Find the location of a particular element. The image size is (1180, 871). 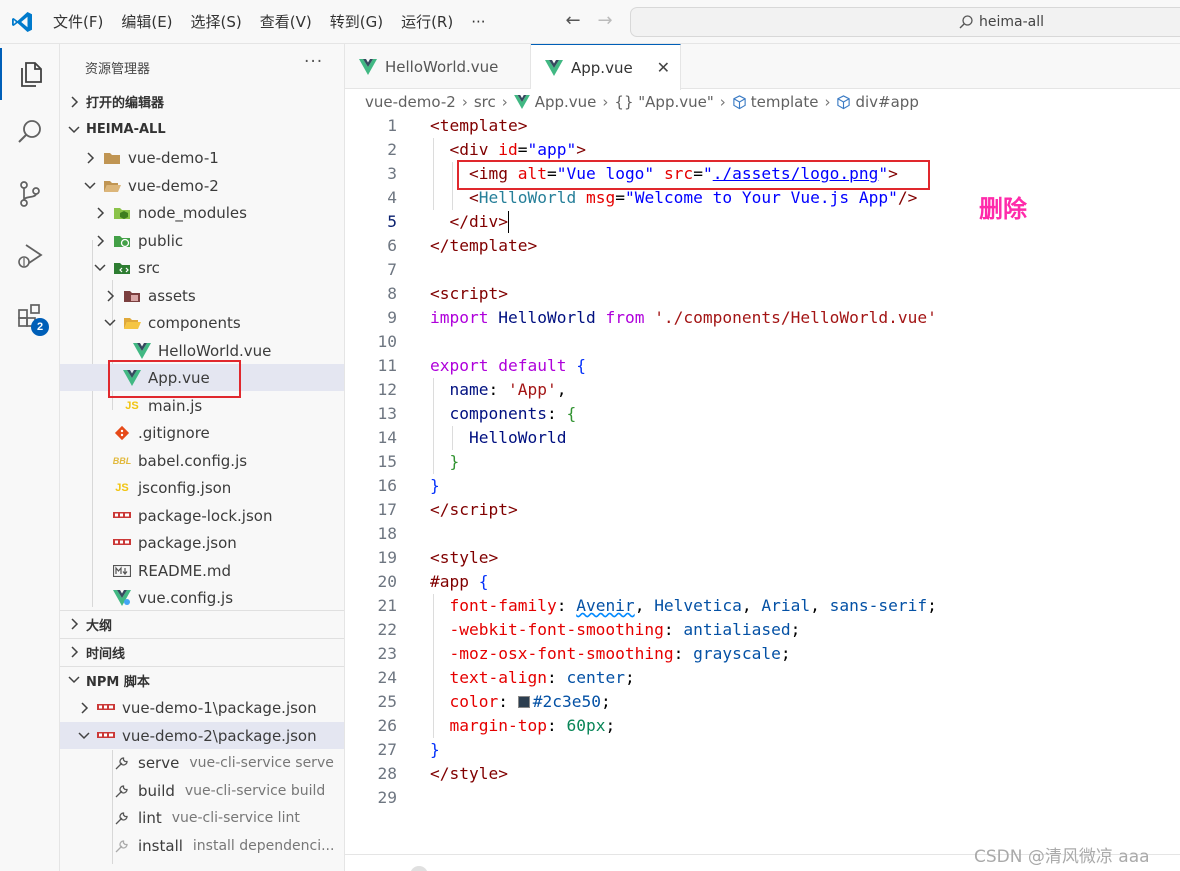

tree-file-vue-config: vue.config.js is located at coordinates (202, 597).